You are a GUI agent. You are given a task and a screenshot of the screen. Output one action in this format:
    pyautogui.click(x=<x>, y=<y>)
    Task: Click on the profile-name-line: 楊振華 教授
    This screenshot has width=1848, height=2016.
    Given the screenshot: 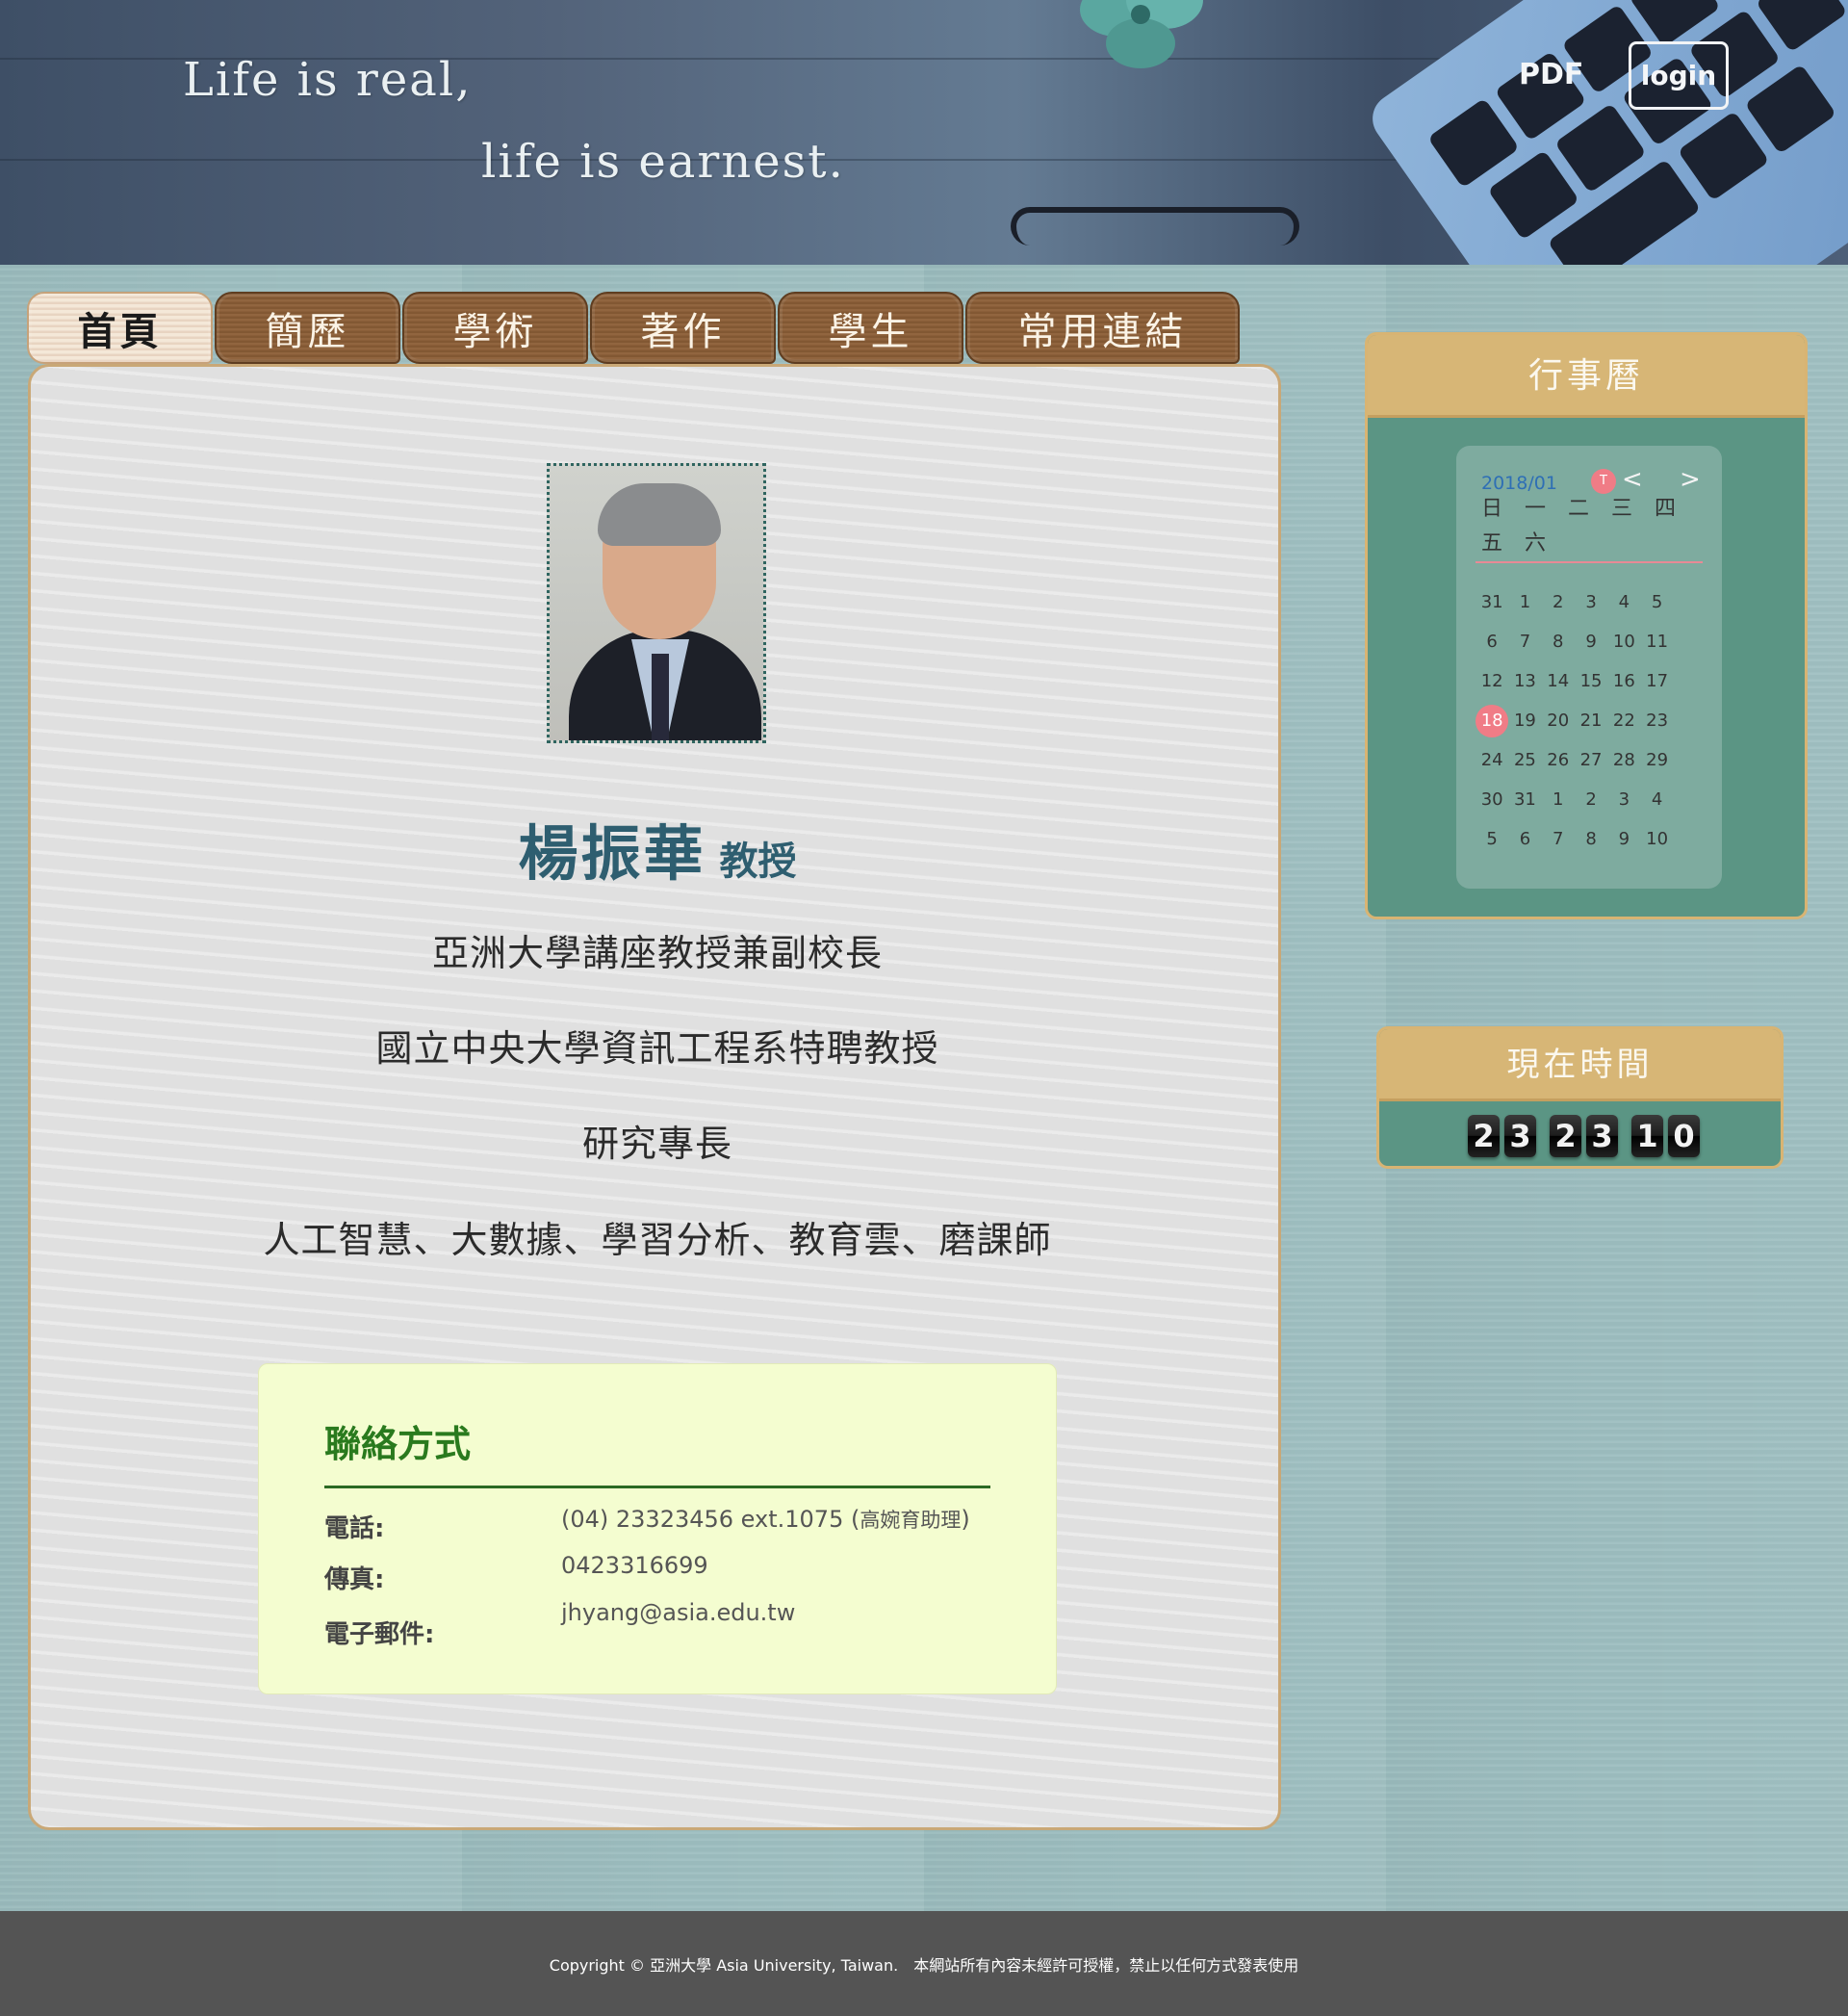 What is the action you would take?
    pyautogui.click(x=657, y=849)
    